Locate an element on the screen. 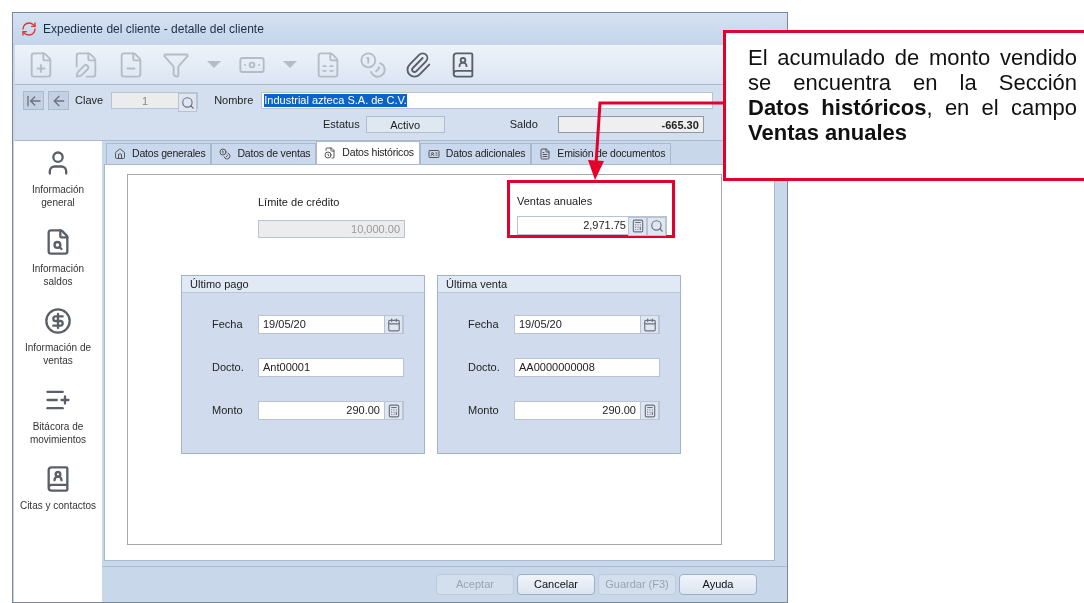 The image size is (1084, 603). nombre-label: Nombre is located at coordinates (234, 101).